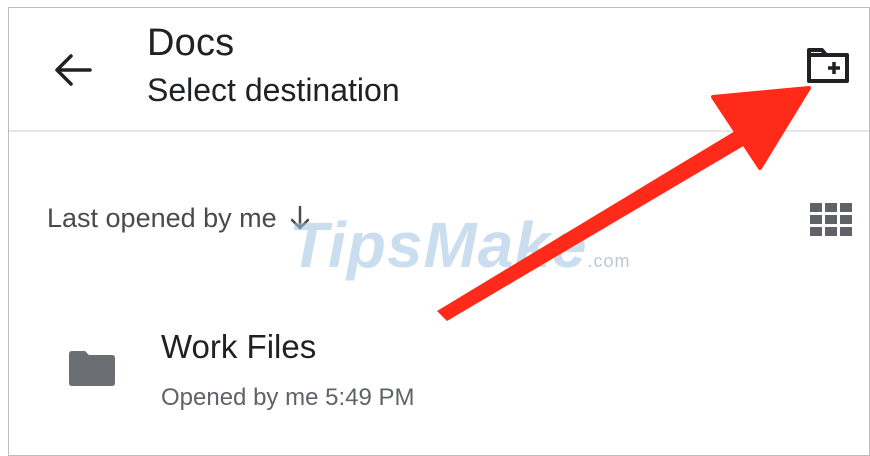 The image size is (870, 456). I want to click on title-block: Docs Select destination, so click(273, 65).